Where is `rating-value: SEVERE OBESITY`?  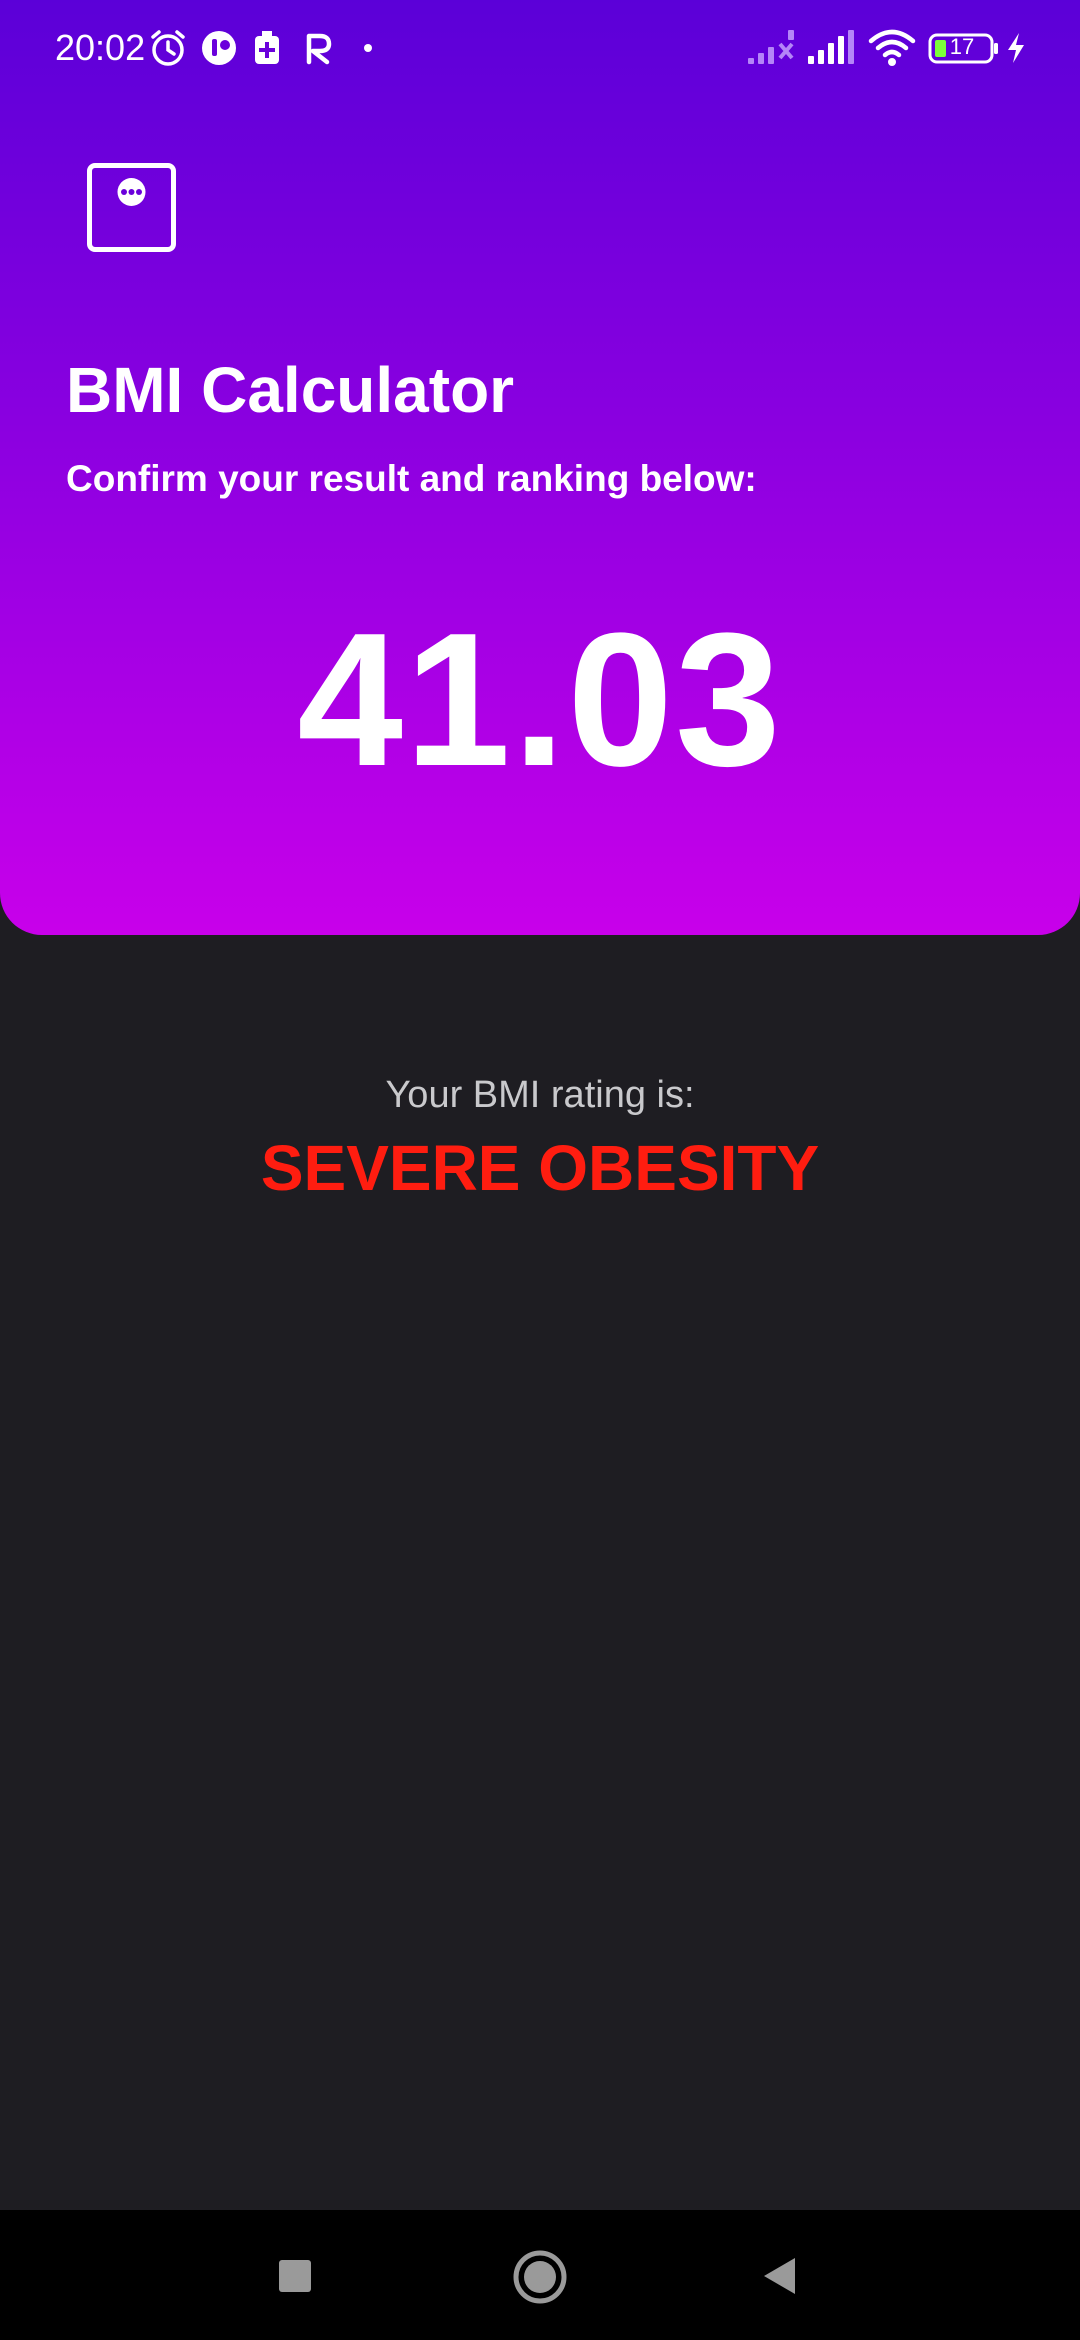
rating-value: SEVERE OBESITY is located at coordinates (540, 1168).